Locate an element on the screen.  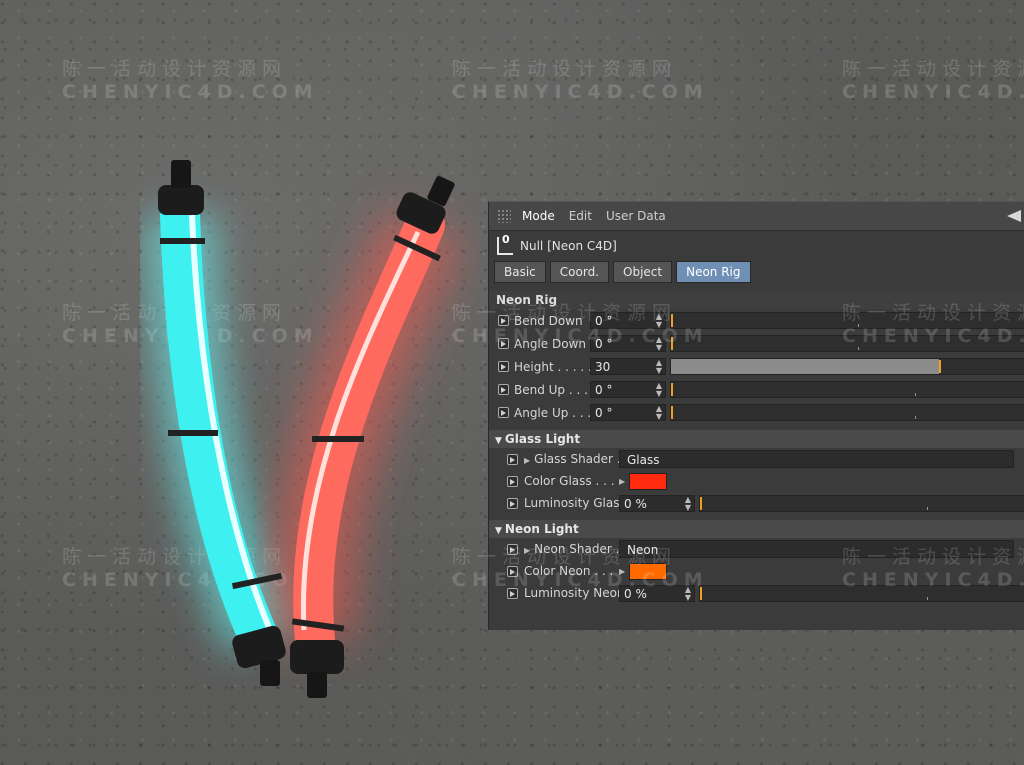
row-glass-shader: ▶ Glass Shader . . Glass is located at coordinates (756, 459).